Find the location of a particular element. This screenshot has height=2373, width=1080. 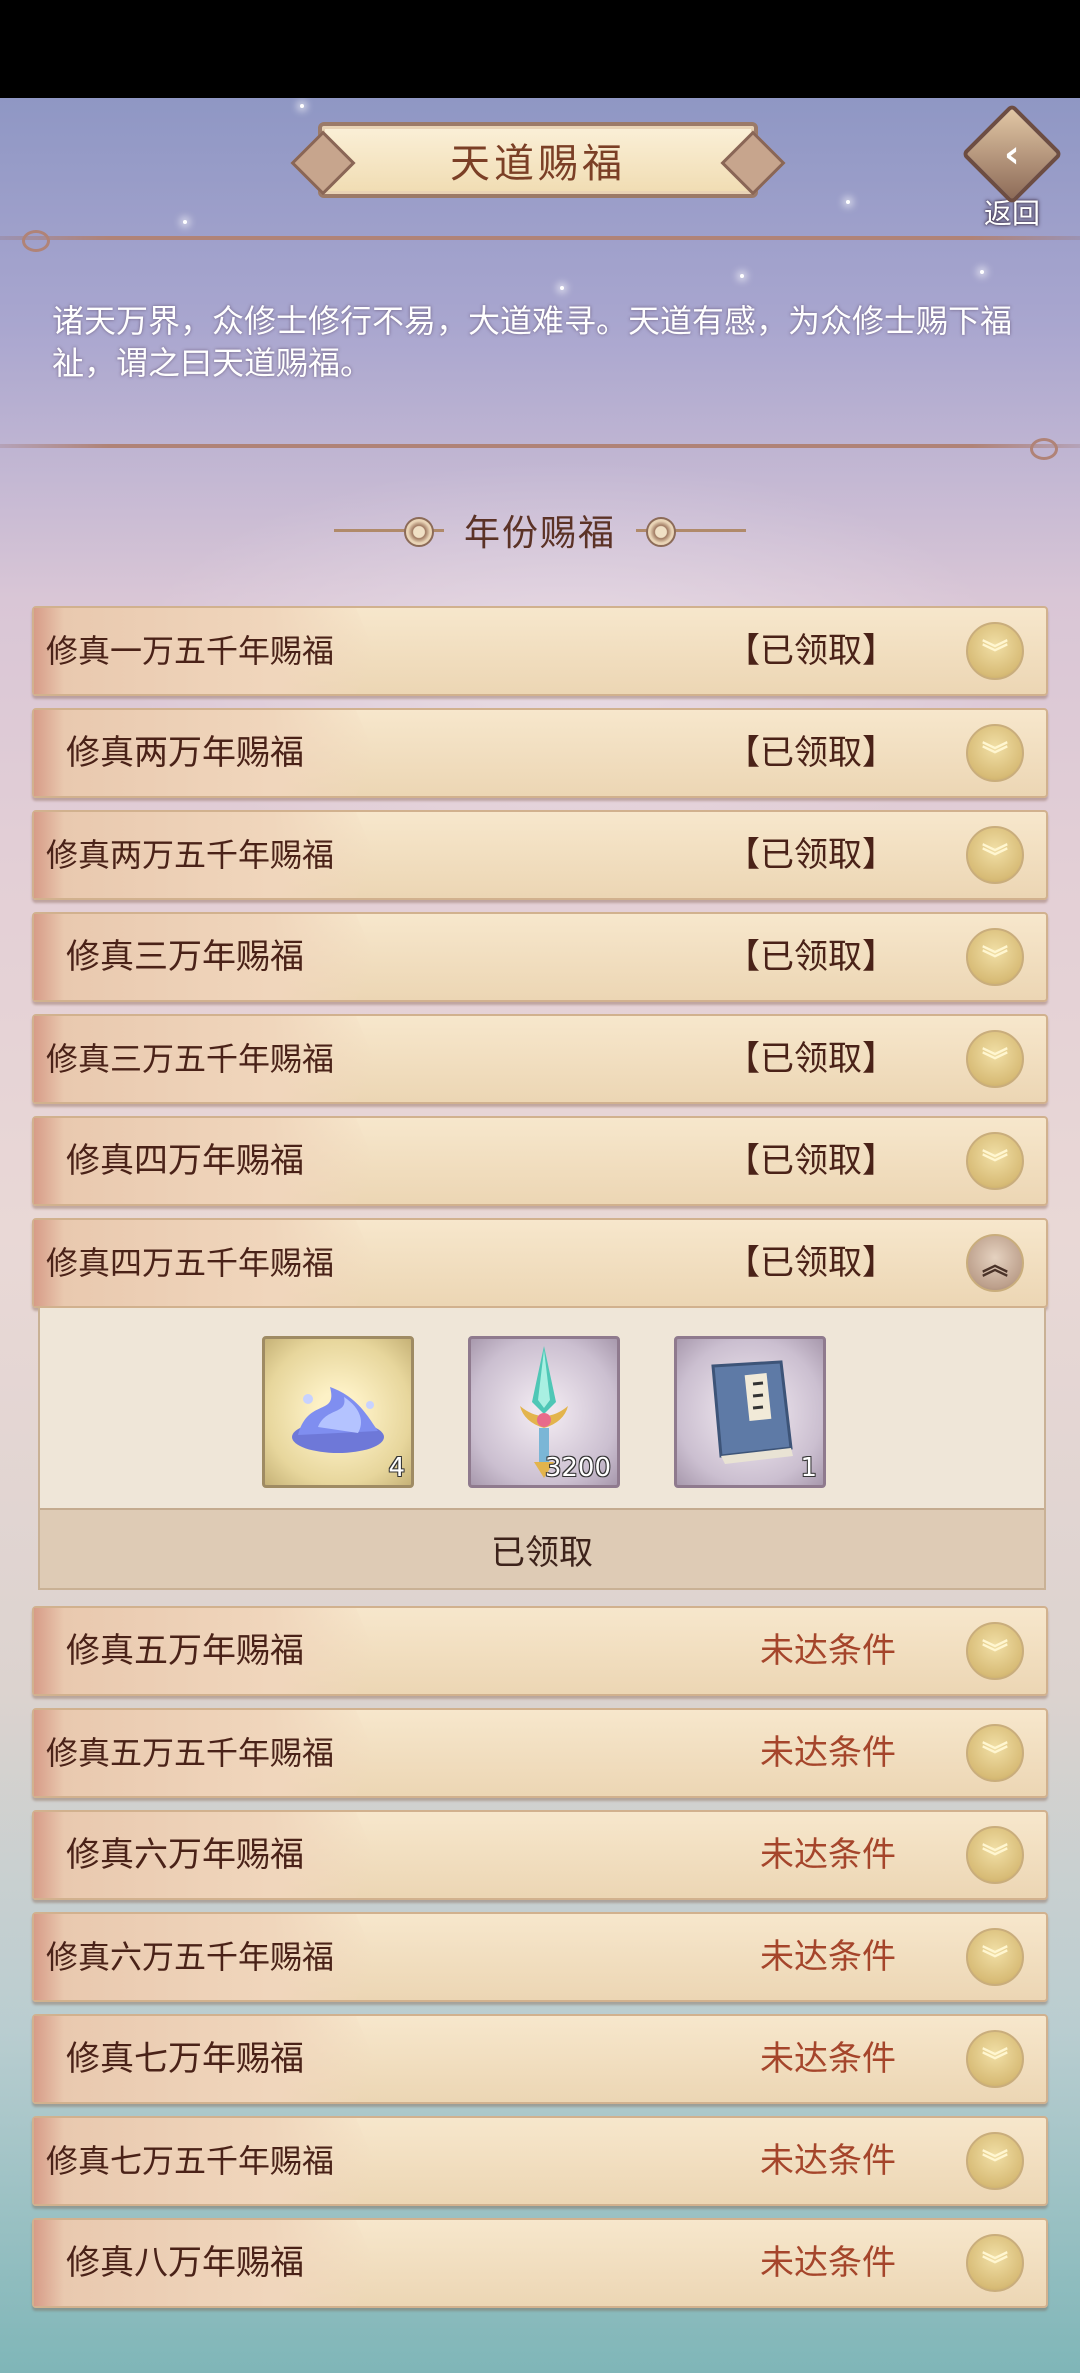

page-title: 天道赐福 is located at coordinates (538, 164).